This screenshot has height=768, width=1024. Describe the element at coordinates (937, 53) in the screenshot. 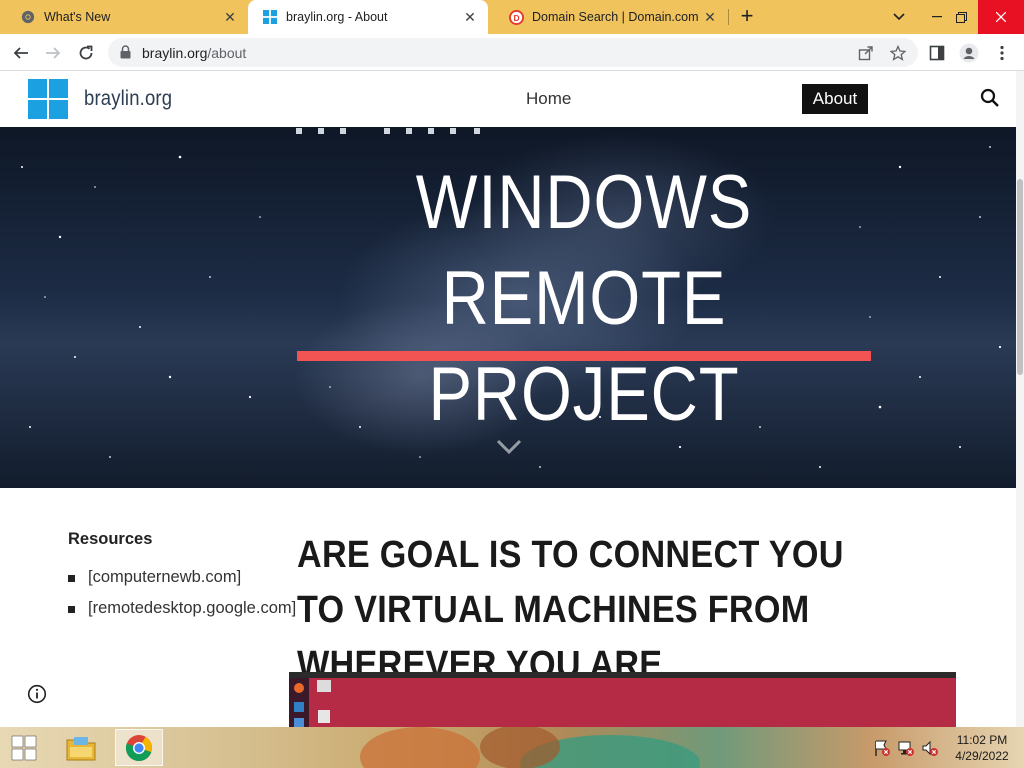

I see `side-panel-icon` at that location.